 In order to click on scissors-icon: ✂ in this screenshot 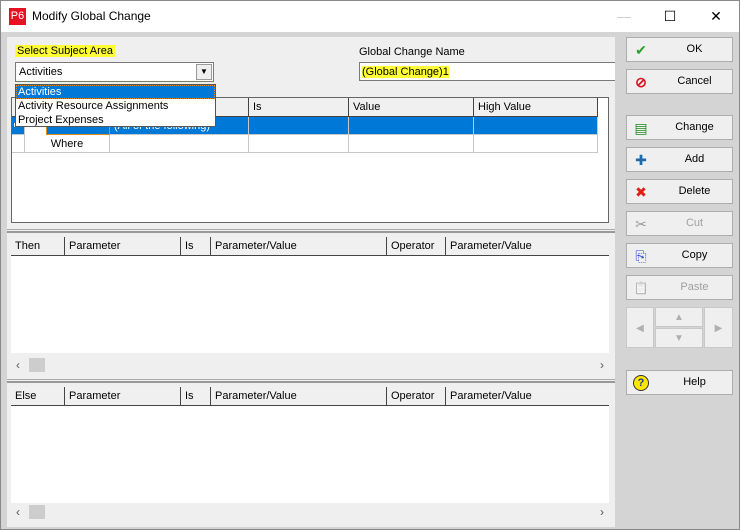, I will do `click(641, 224)`.